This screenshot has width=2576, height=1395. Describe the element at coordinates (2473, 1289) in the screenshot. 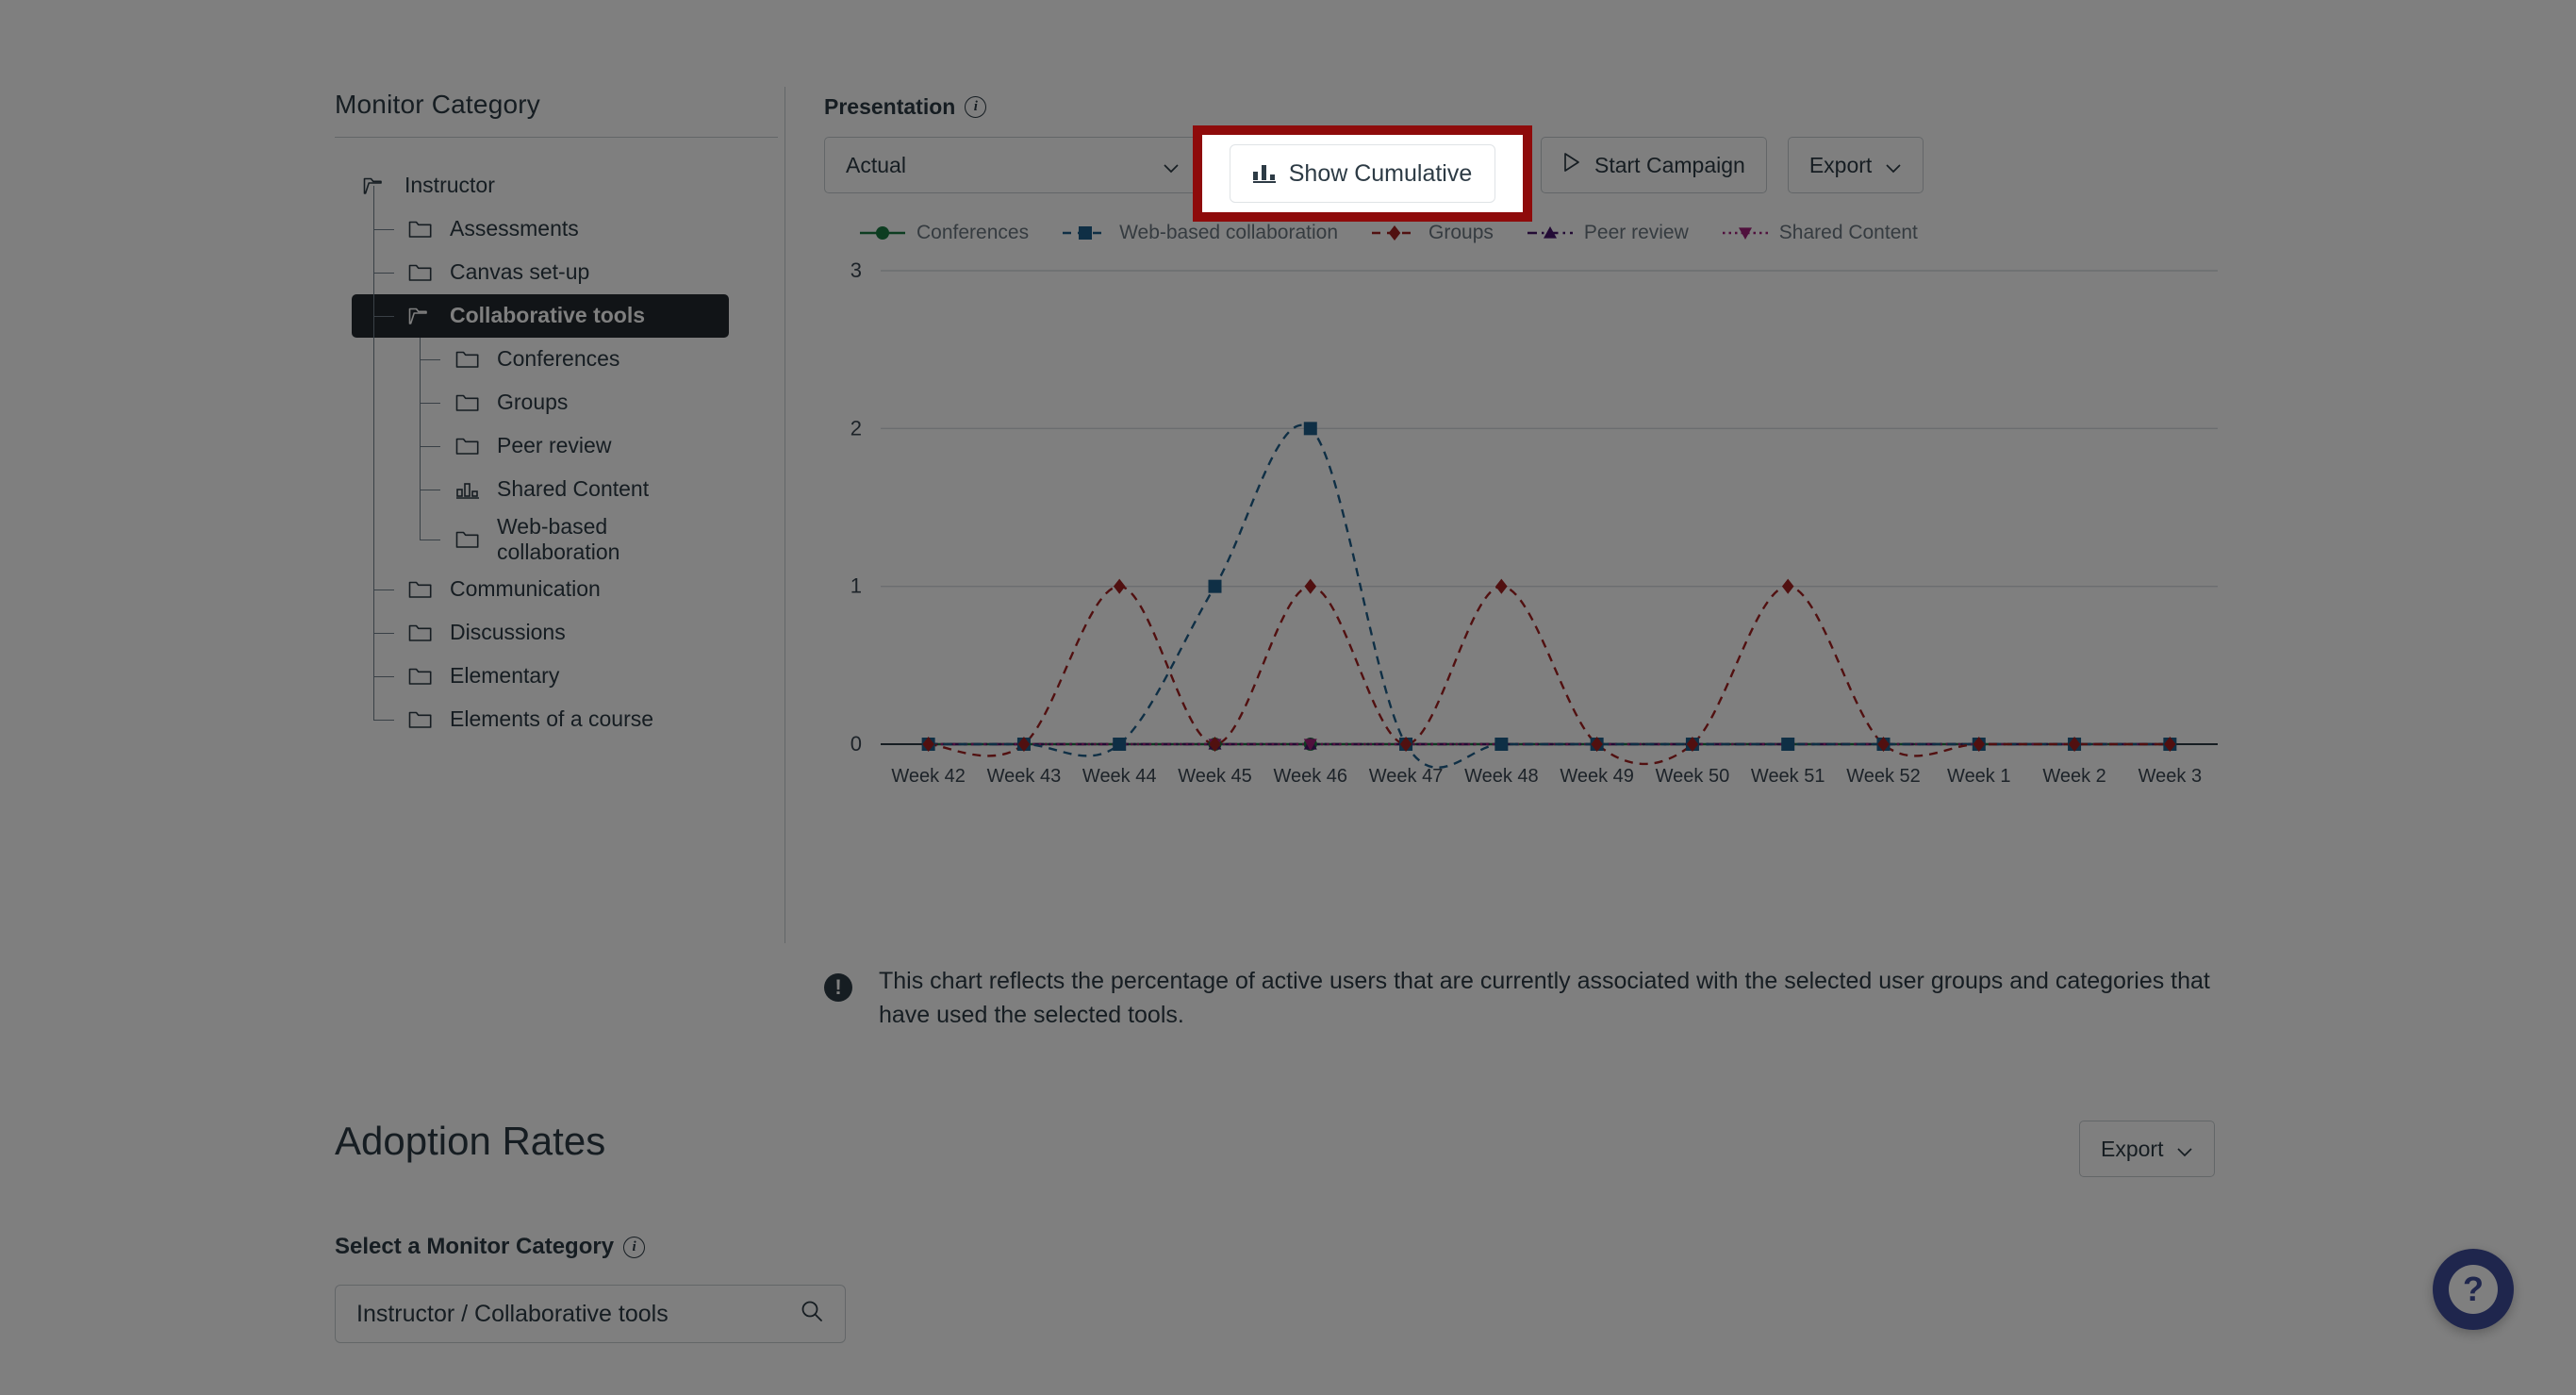

I see `help-button: ?` at that location.